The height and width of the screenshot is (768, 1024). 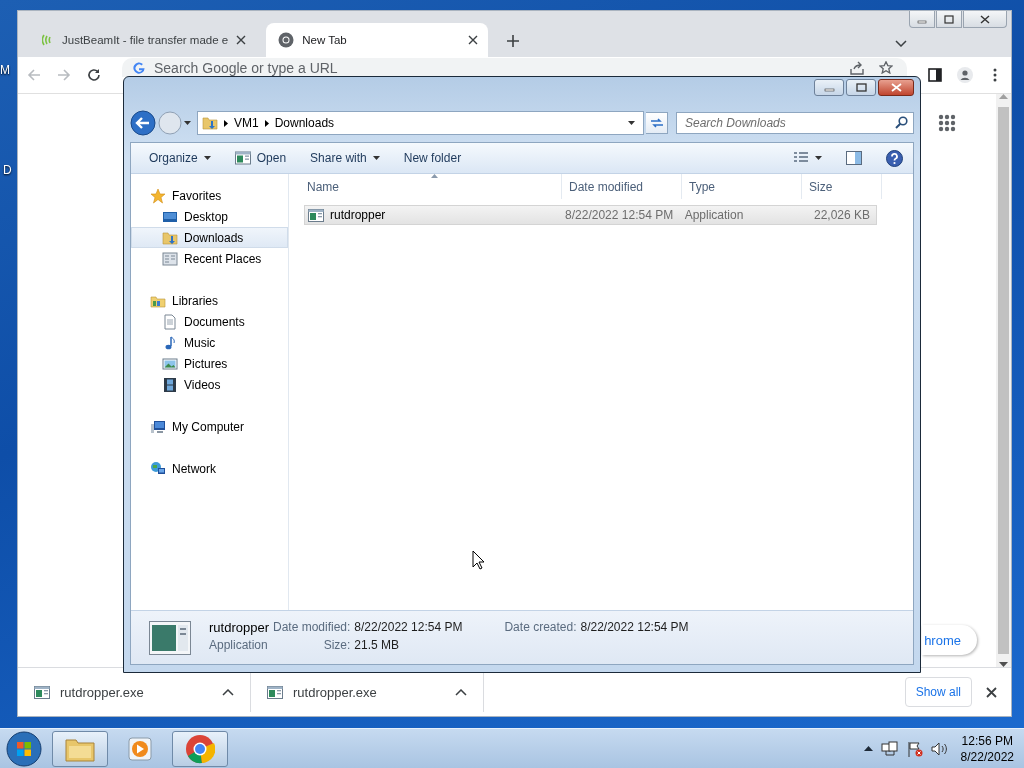 What do you see at coordinates (260, 158) in the screenshot?
I see `toolbar-button: Open` at bounding box center [260, 158].